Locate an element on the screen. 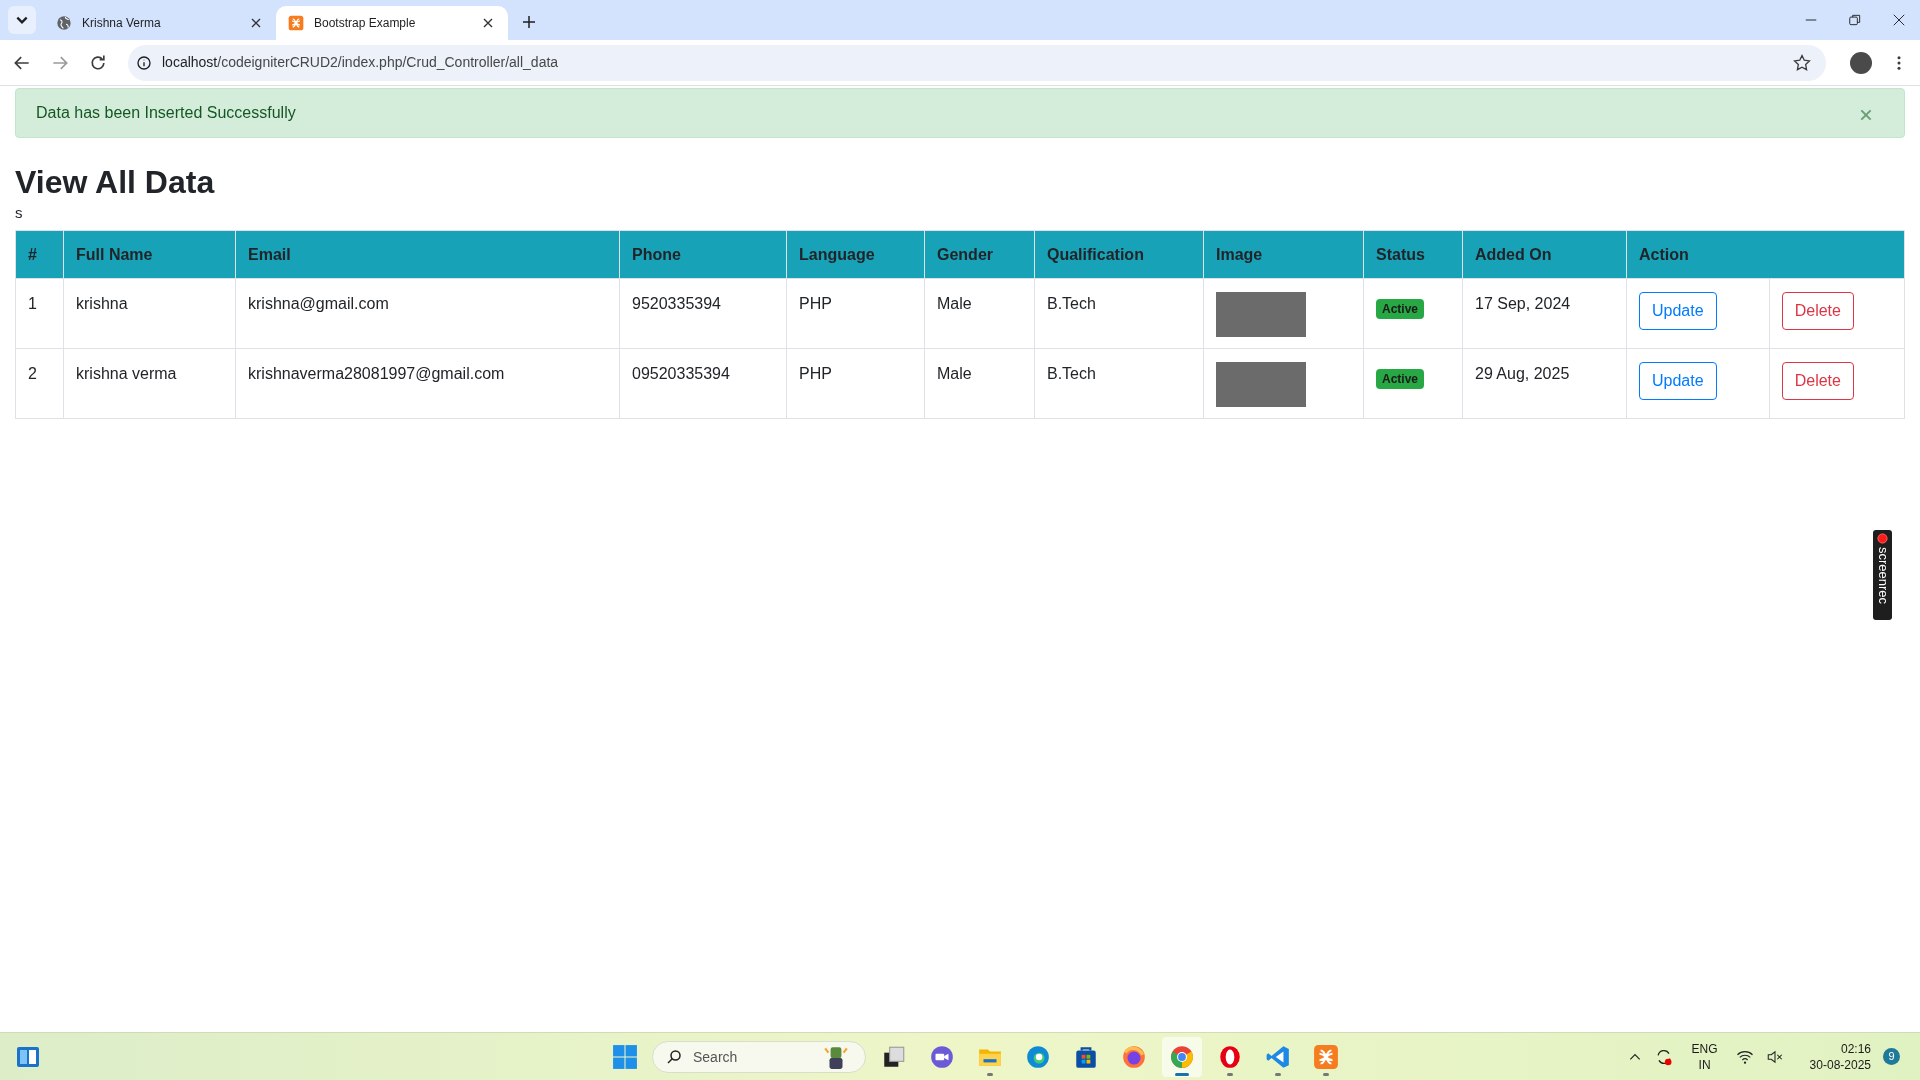  column-header: Full Name is located at coordinates (149, 254).